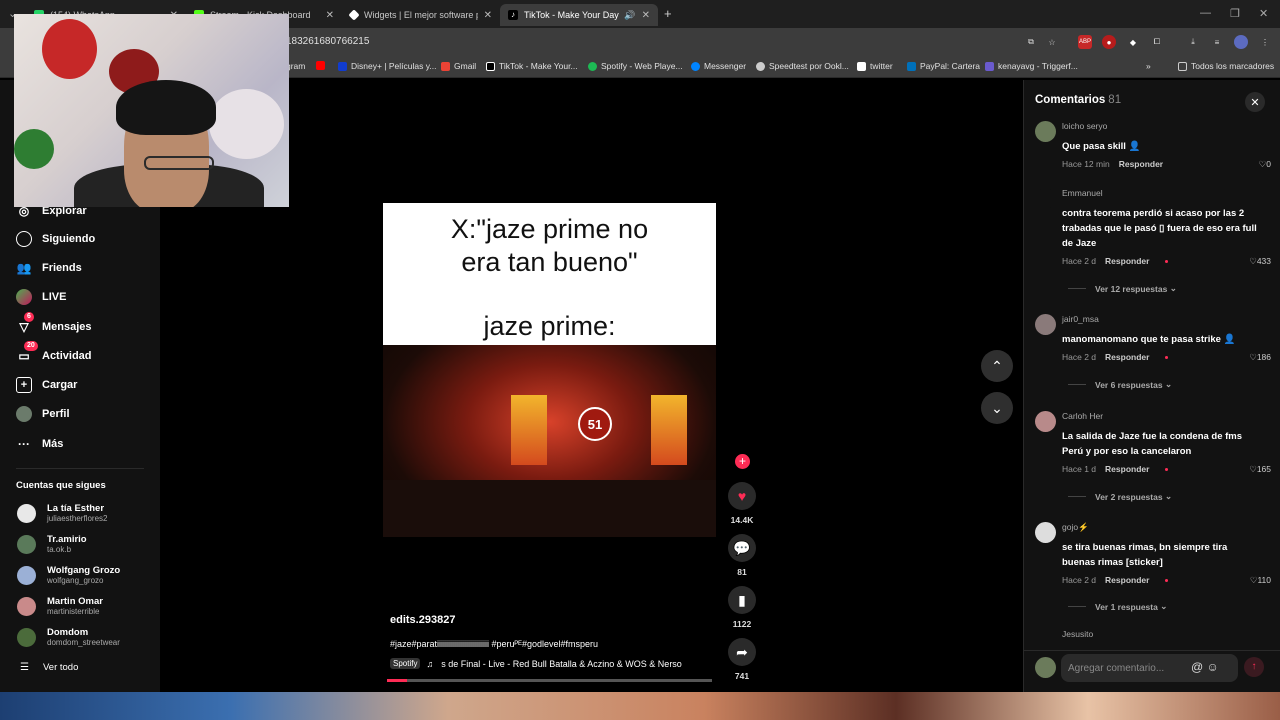 Image resolution: width=1280 pixels, height=720 pixels. Describe the element at coordinates (742, 461) in the screenshot. I see `follow-plus-button: +` at that location.